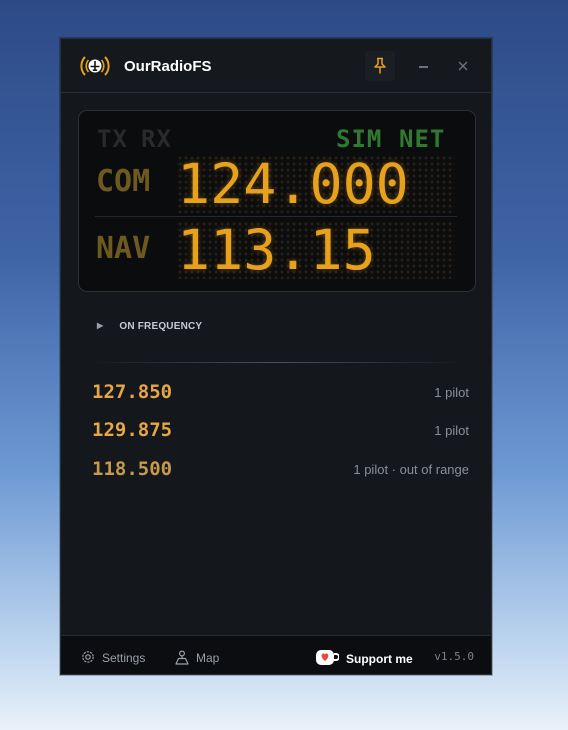 This screenshot has height=730, width=568. I want to click on settings-label: Settings, so click(124, 658).